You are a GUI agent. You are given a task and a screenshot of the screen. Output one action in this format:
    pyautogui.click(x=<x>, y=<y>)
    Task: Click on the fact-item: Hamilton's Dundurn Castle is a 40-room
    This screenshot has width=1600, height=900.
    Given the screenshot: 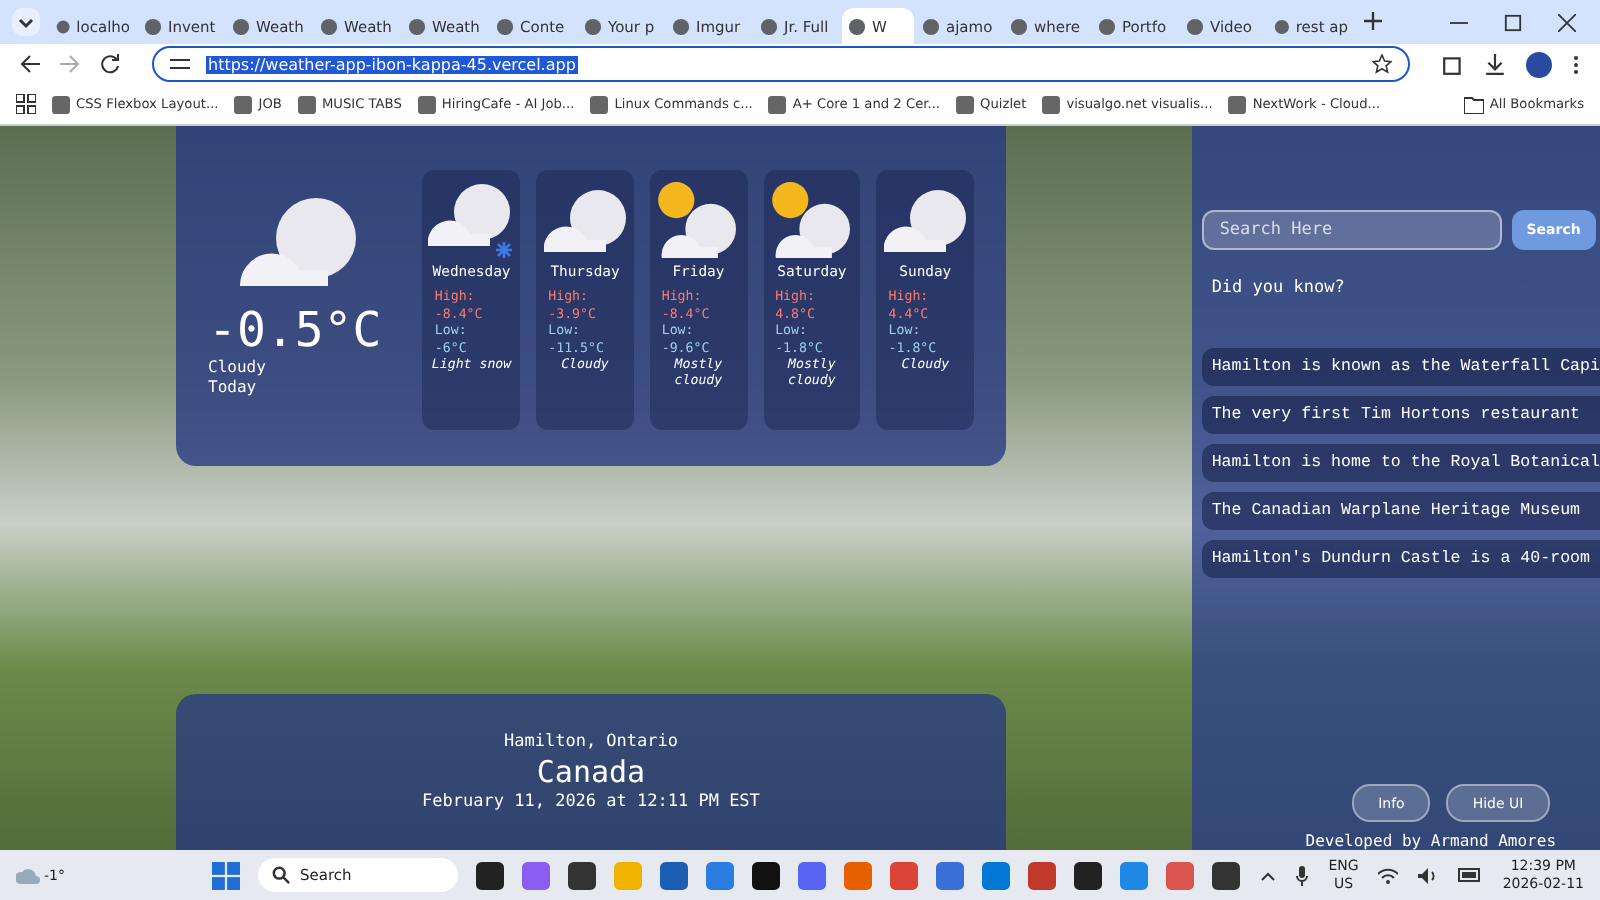 What is the action you would take?
    pyautogui.click(x=1400, y=559)
    